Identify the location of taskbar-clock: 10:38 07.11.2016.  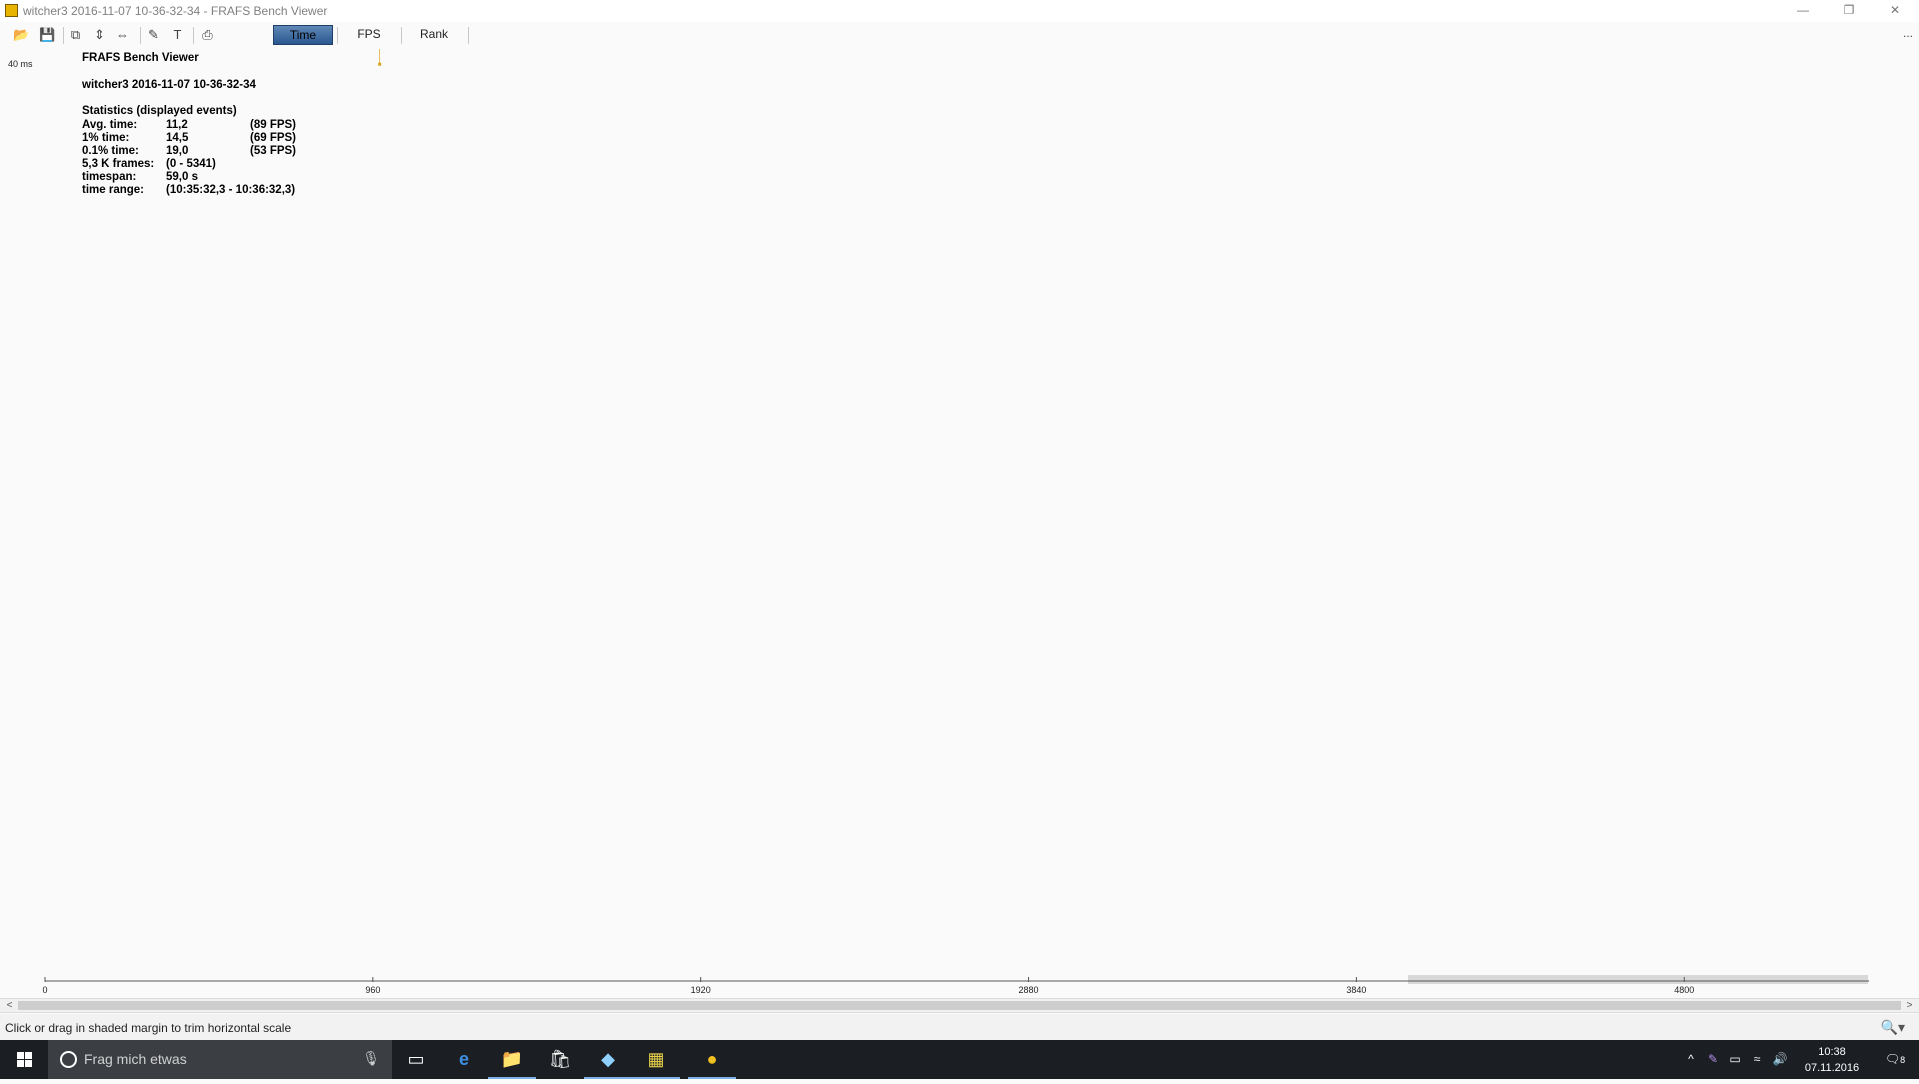
(1832, 1060).